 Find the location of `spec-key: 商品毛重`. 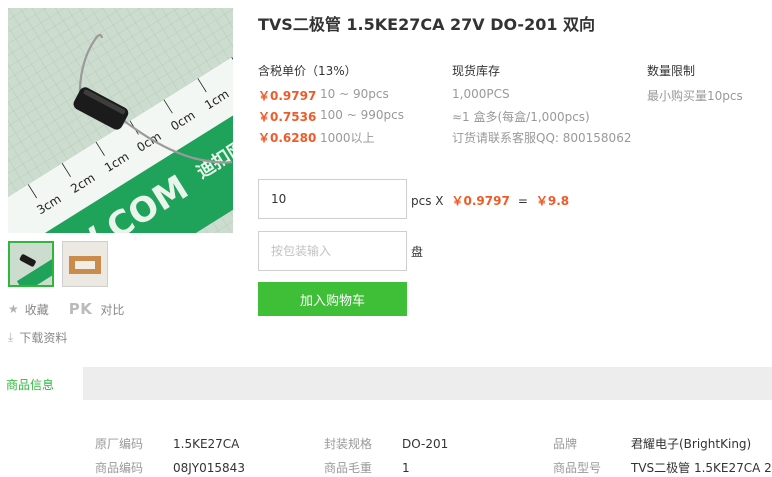

spec-key: 商品毛重 is located at coordinates (348, 468).